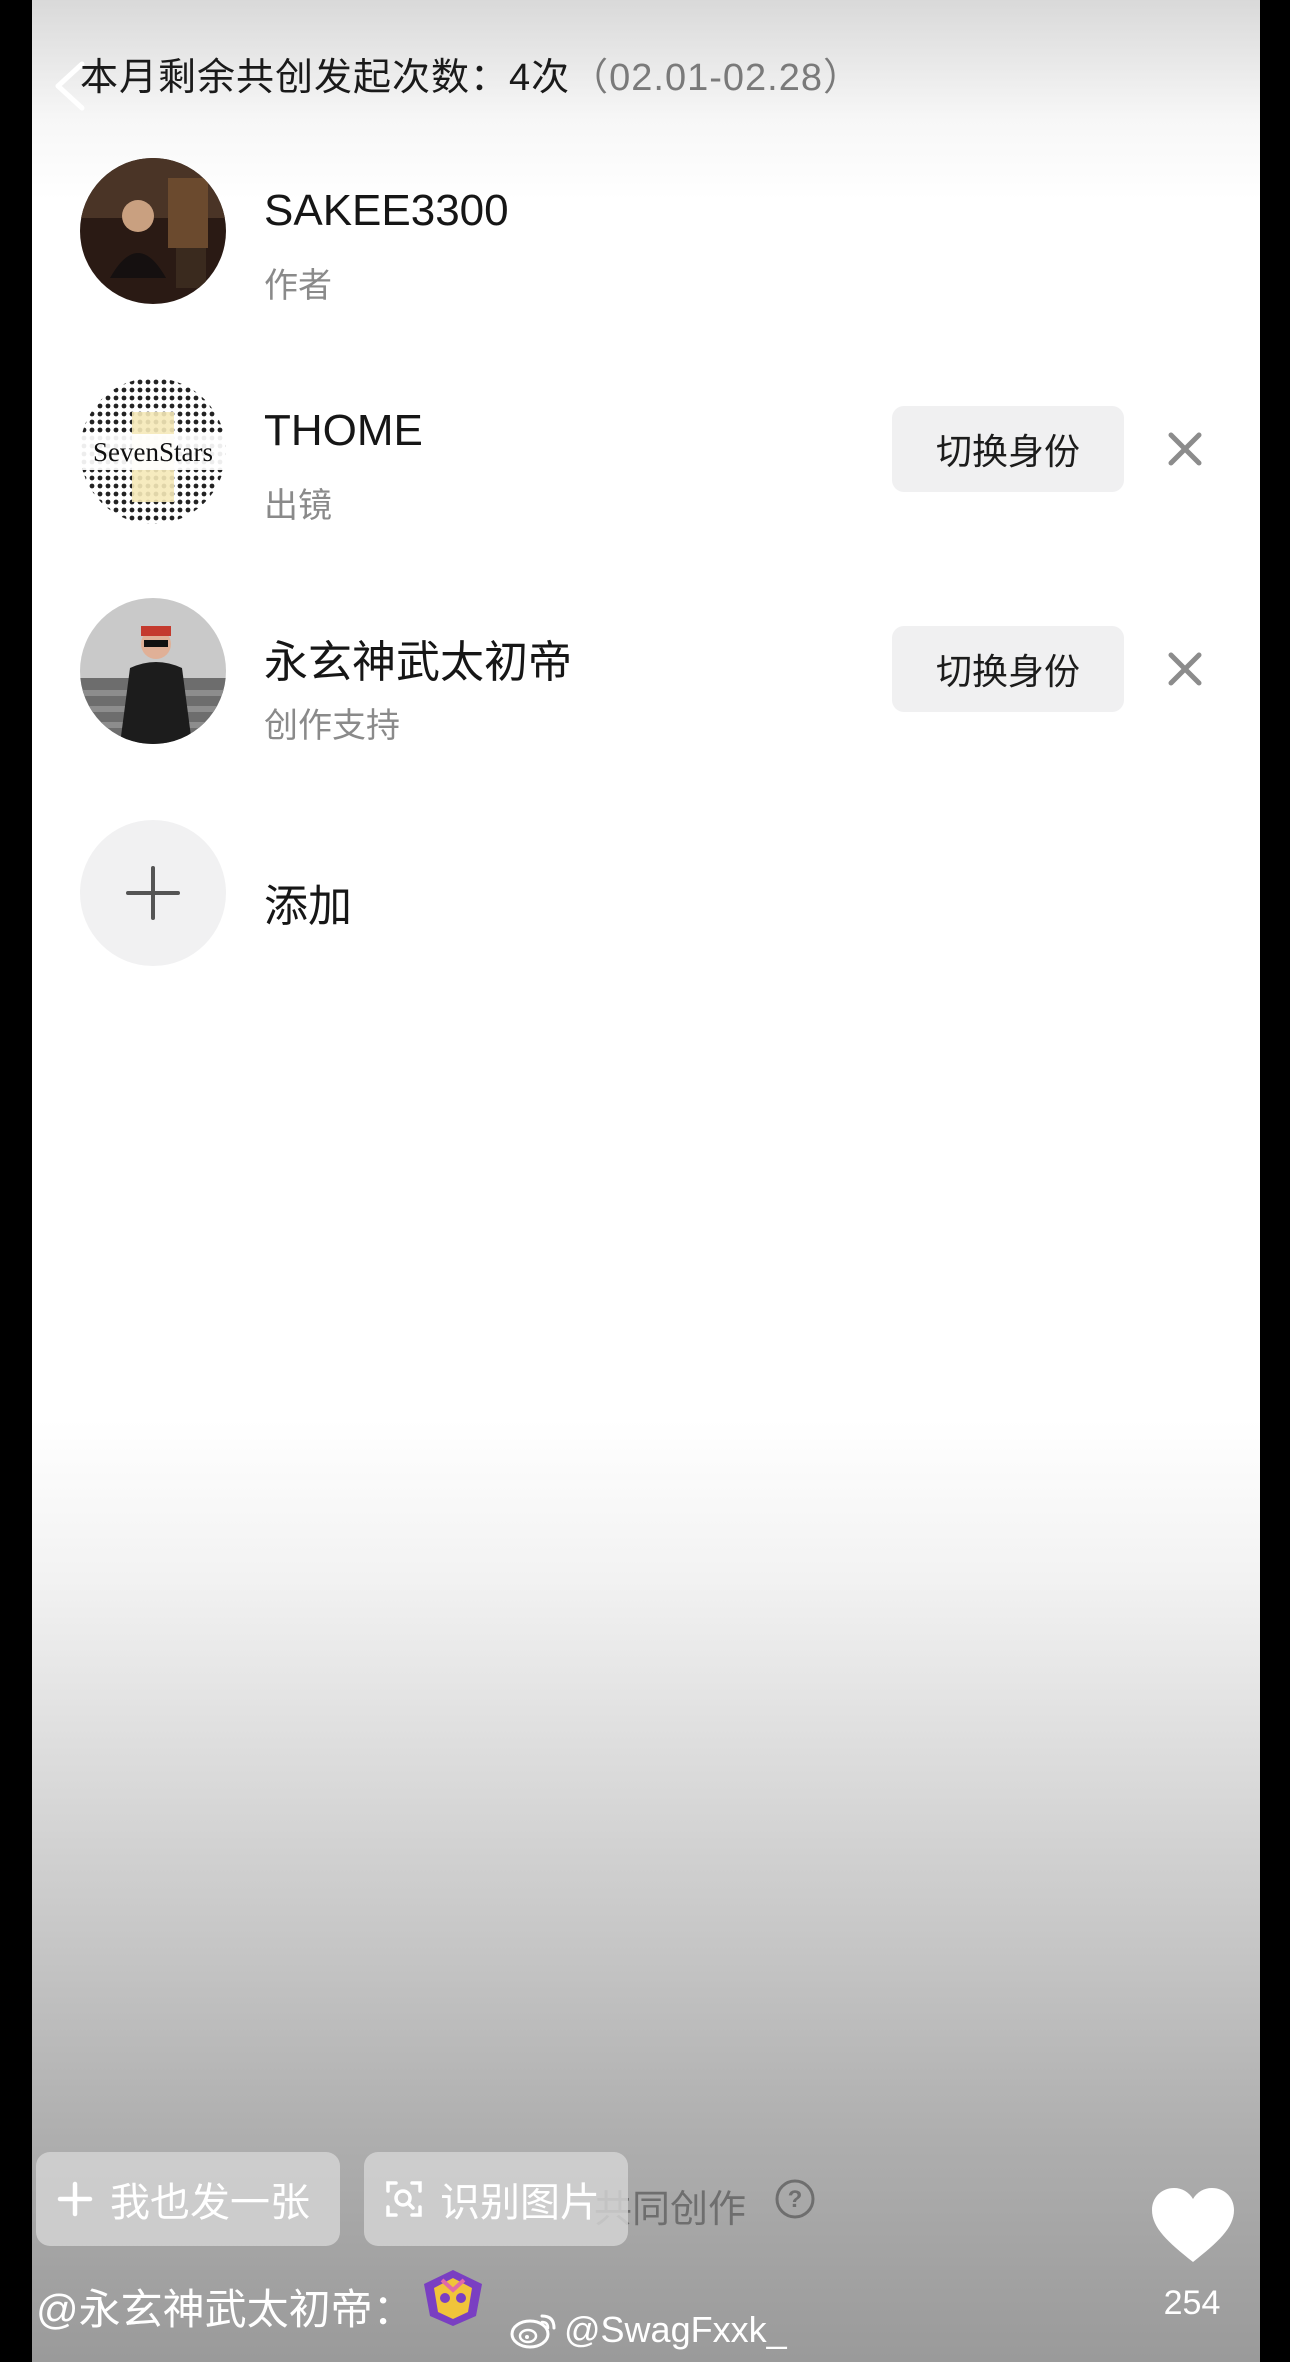 The width and height of the screenshot is (1290, 2362). What do you see at coordinates (325, 78) in the screenshot?
I see `quota-label: 本月剩余共创发起次数：4次` at bounding box center [325, 78].